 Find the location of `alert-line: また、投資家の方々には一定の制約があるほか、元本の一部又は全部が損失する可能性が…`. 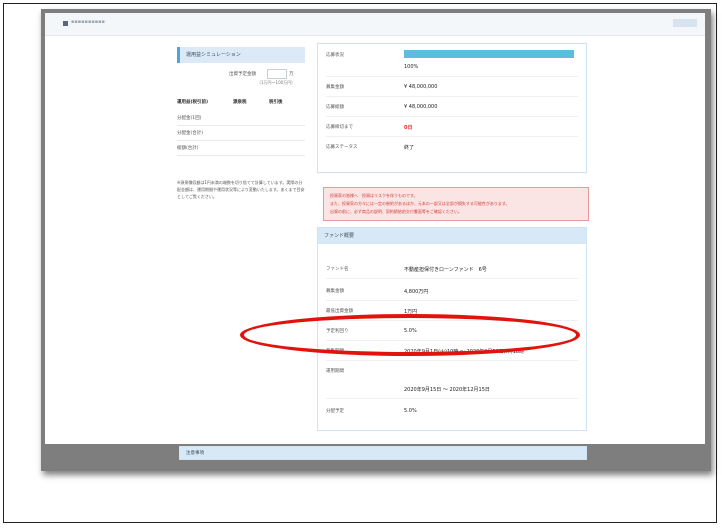

alert-line: また、投資家の方々には一定の制約があるほか、元本の一部又は全部が損失する可能性が… is located at coordinates (420, 203).